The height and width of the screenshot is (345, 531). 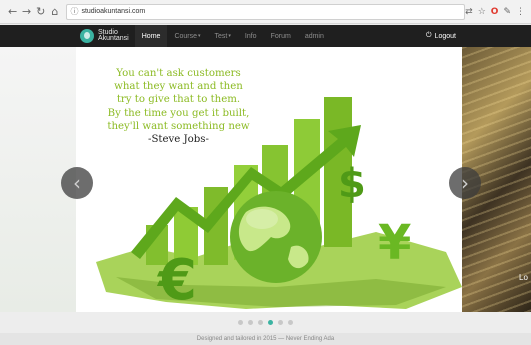 I want to click on site-logo: Studio Akuntansi, so click(x=104, y=36).